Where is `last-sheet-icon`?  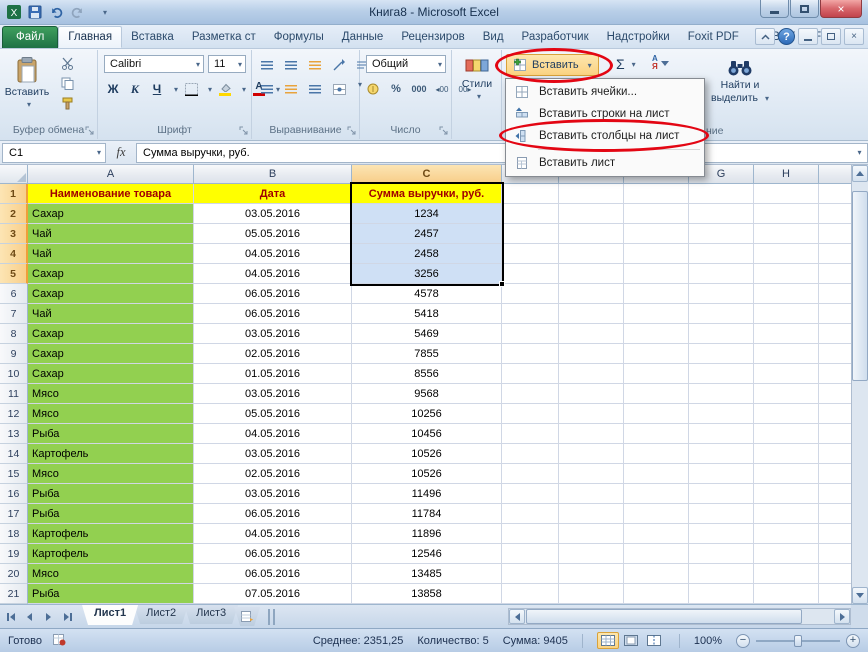 last-sheet-icon is located at coordinates (67, 616).